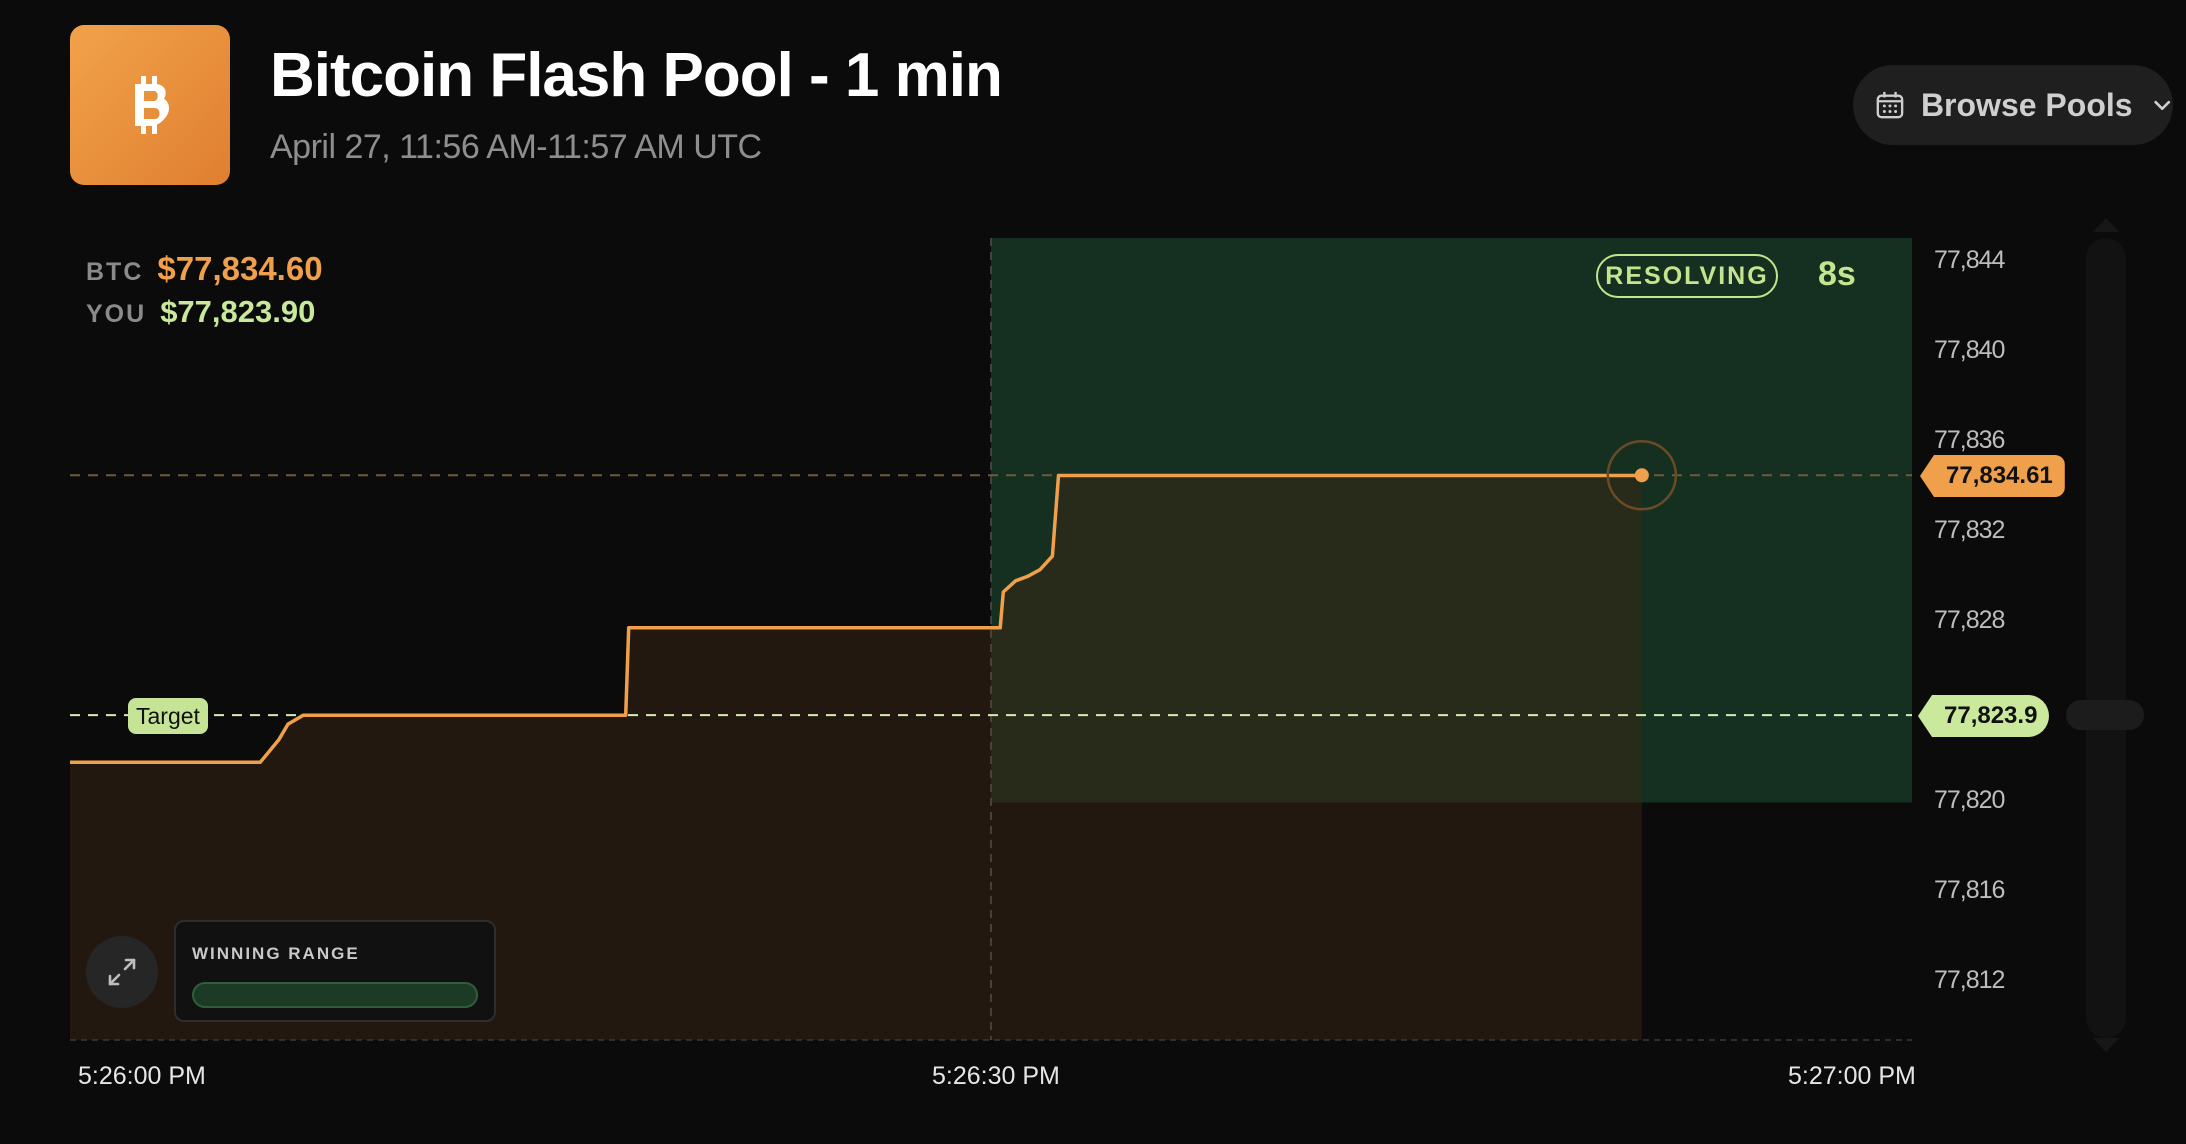 The image size is (2186, 1144). Describe the element at coordinates (2105, 715) in the screenshot. I see `scrollbar-thumb` at that location.